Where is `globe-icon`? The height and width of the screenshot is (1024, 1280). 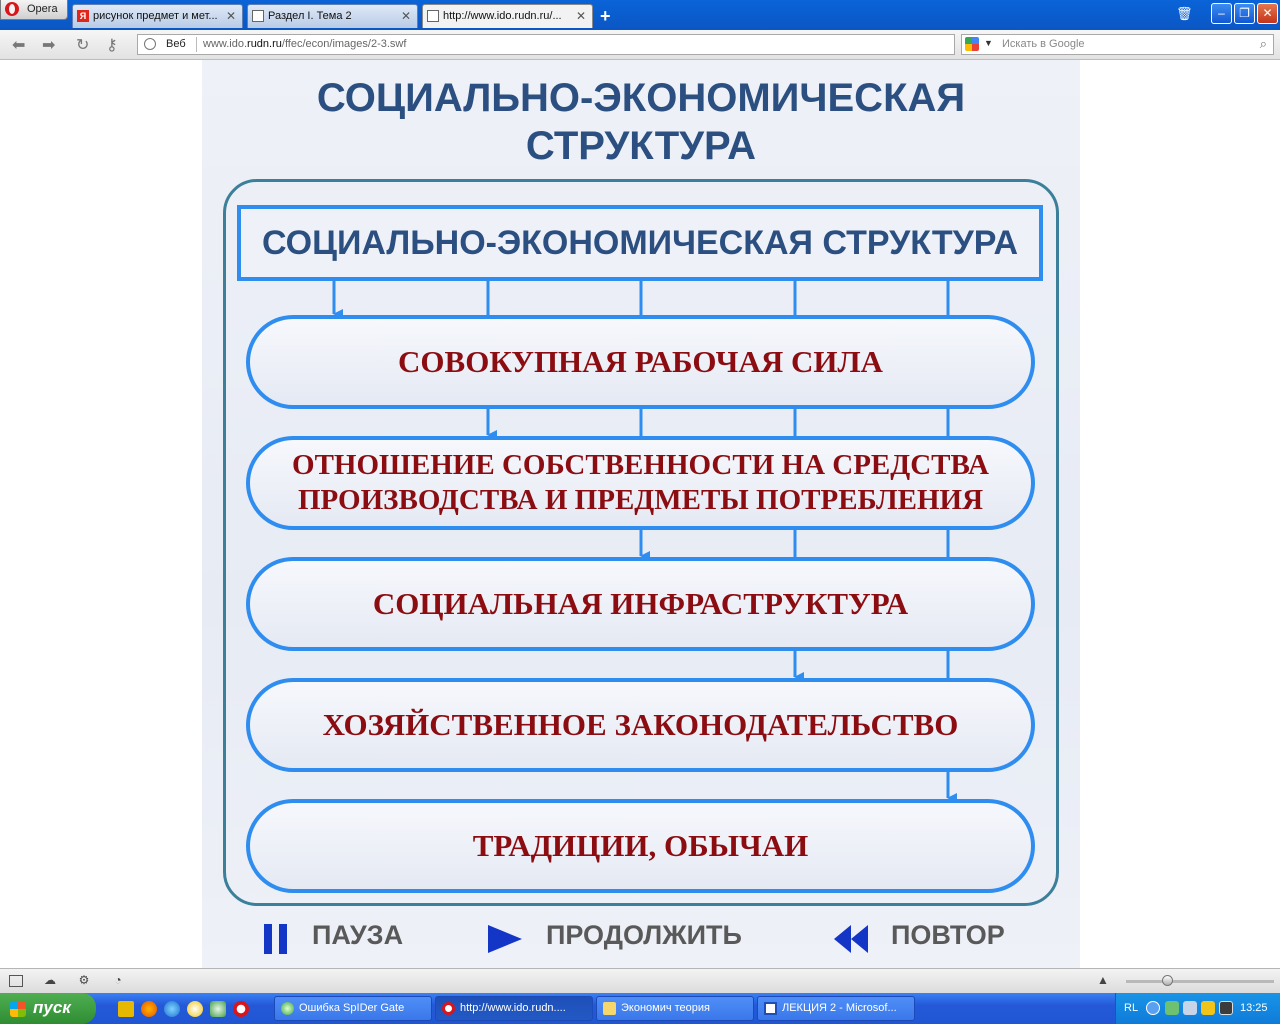
globe-icon is located at coordinates (150, 44).